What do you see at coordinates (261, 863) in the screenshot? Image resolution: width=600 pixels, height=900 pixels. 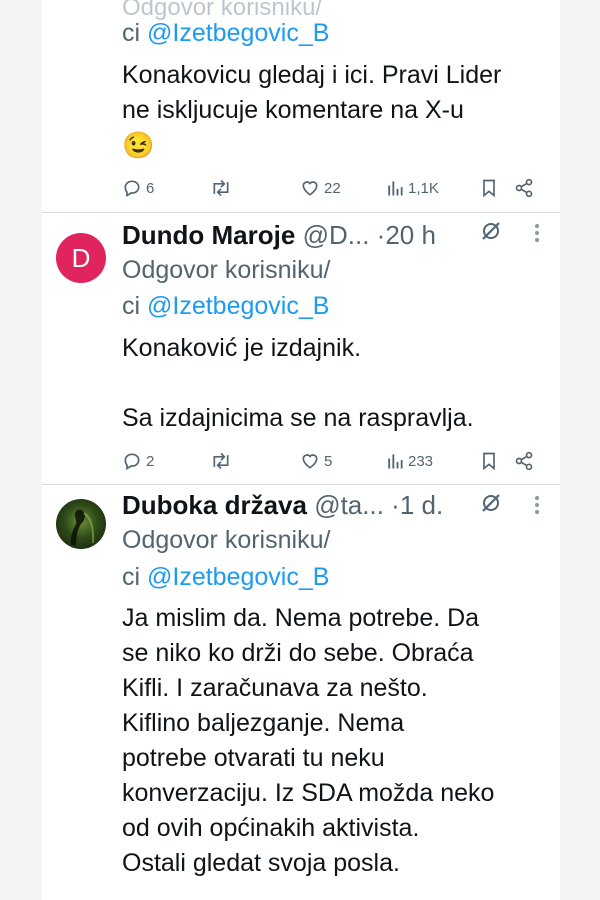 I see `text-line: Ostali gledat svoja posla.` at bounding box center [261, 863].